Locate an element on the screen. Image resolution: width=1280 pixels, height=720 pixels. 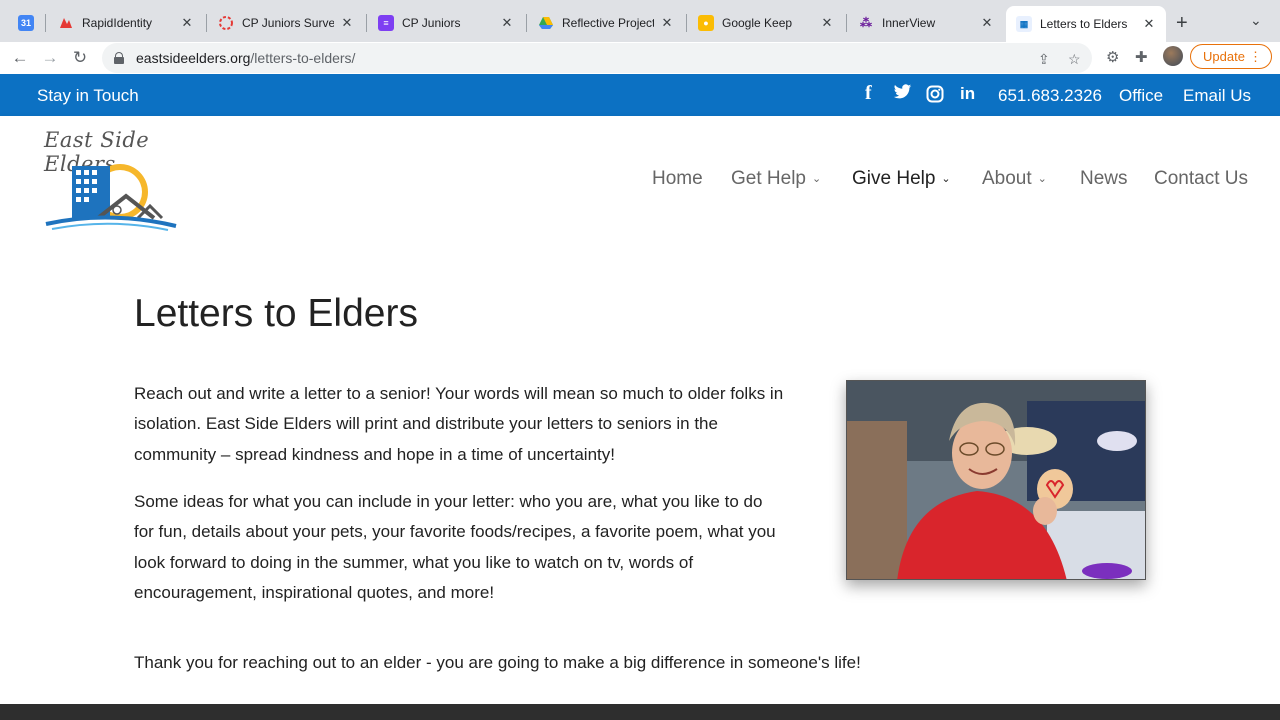
linkedin-icon: in is located at coordinates (967, 94).